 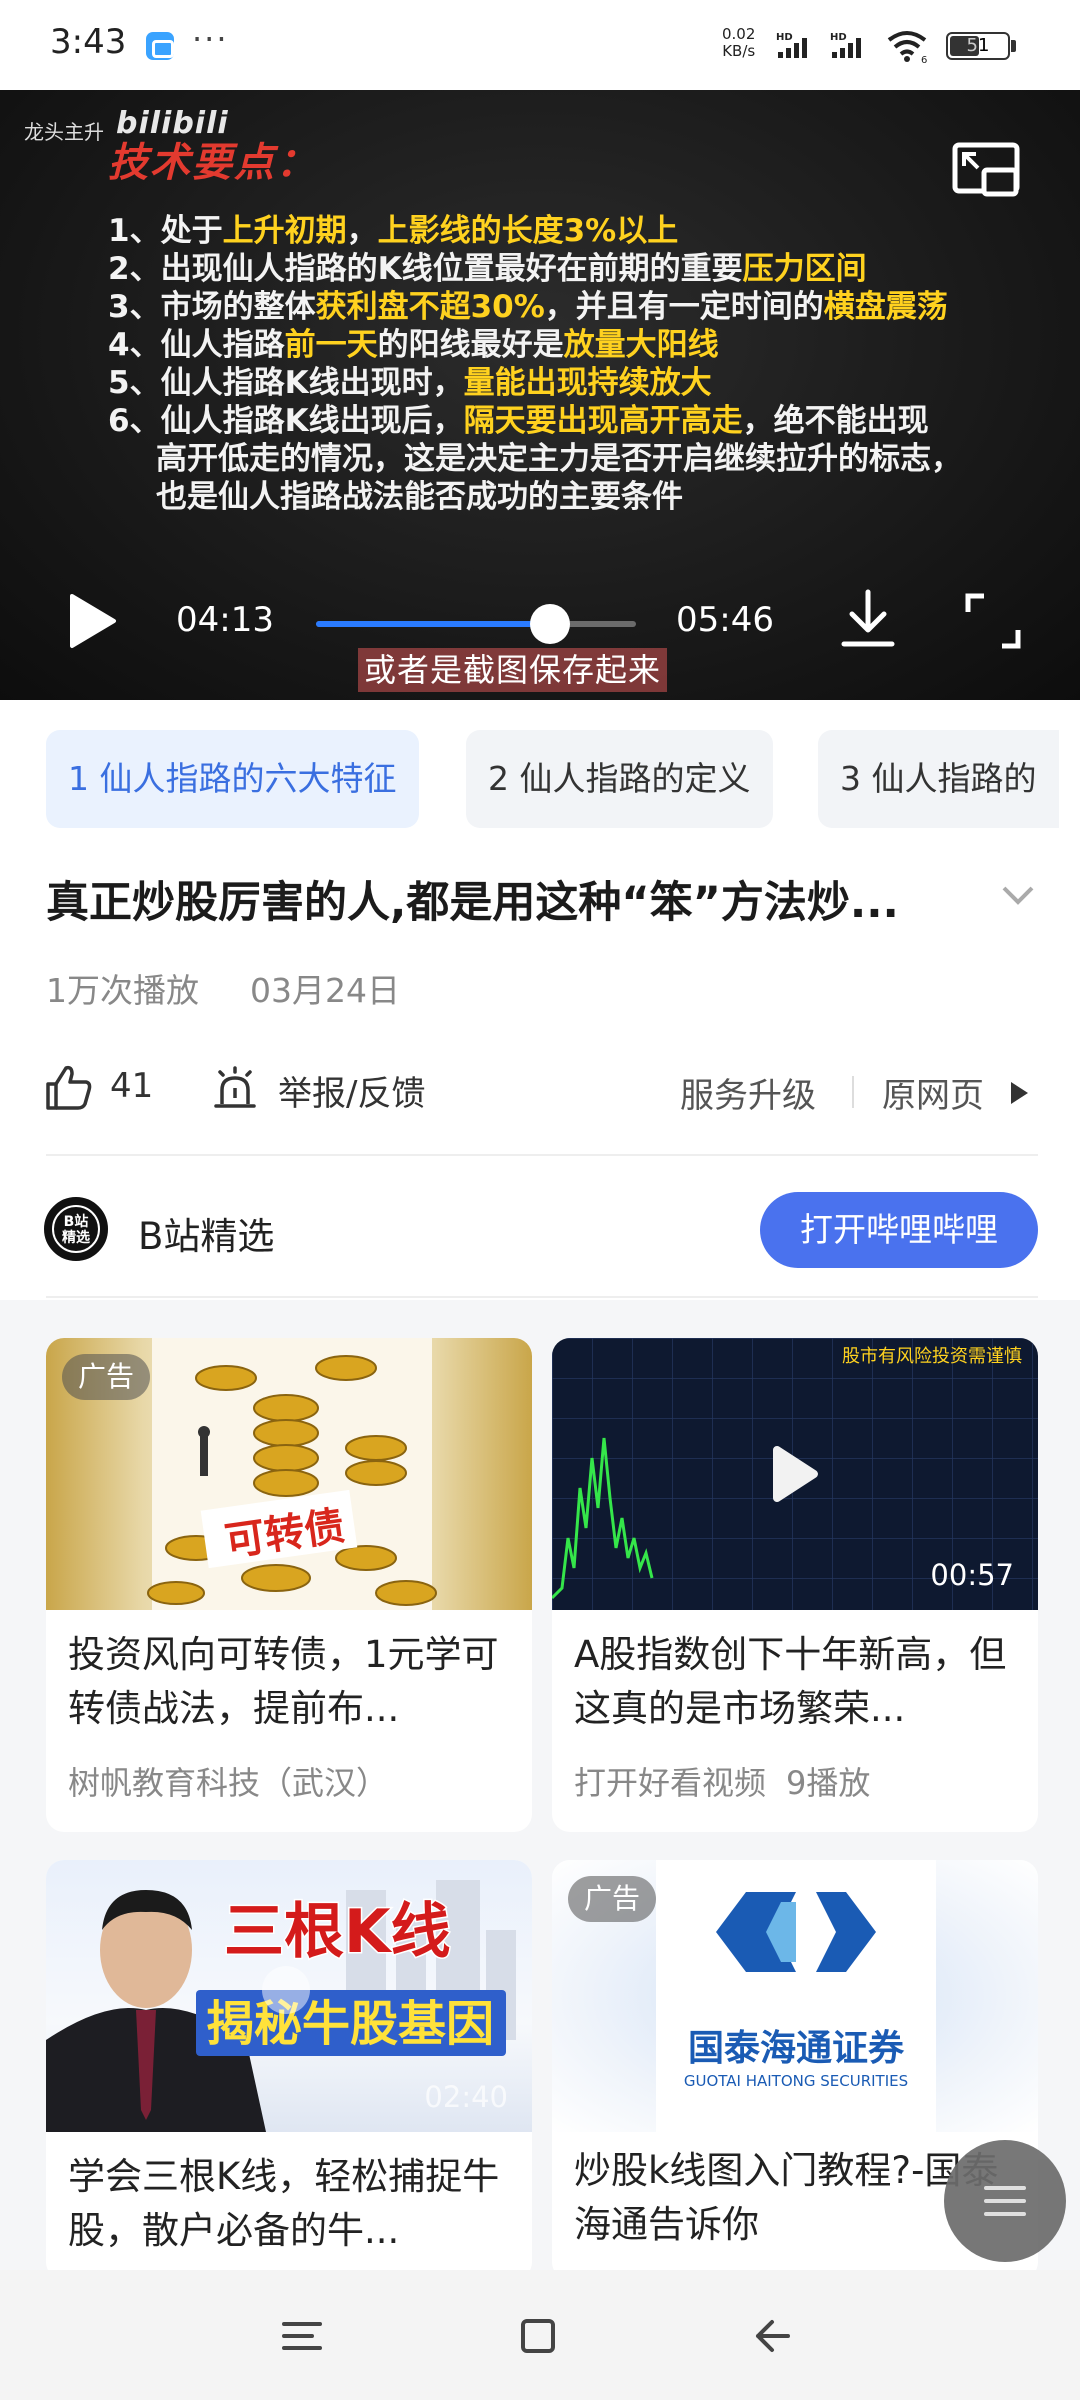 I want to click on alarm-report-icon, so click(x=235, y=1088).